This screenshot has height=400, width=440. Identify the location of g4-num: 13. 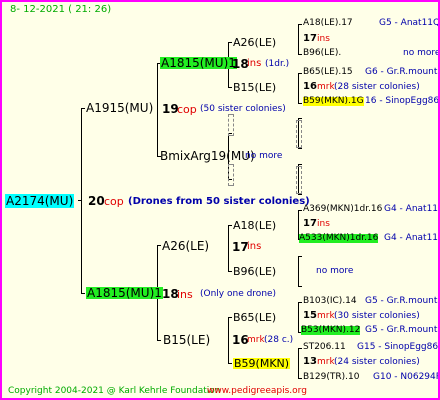
(310, 361).